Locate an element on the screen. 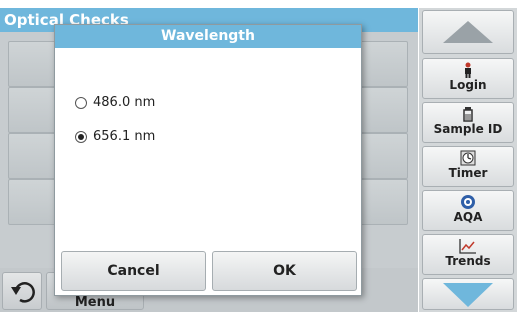  option-label: 656.1 nm is located at coordinates (124, 136).